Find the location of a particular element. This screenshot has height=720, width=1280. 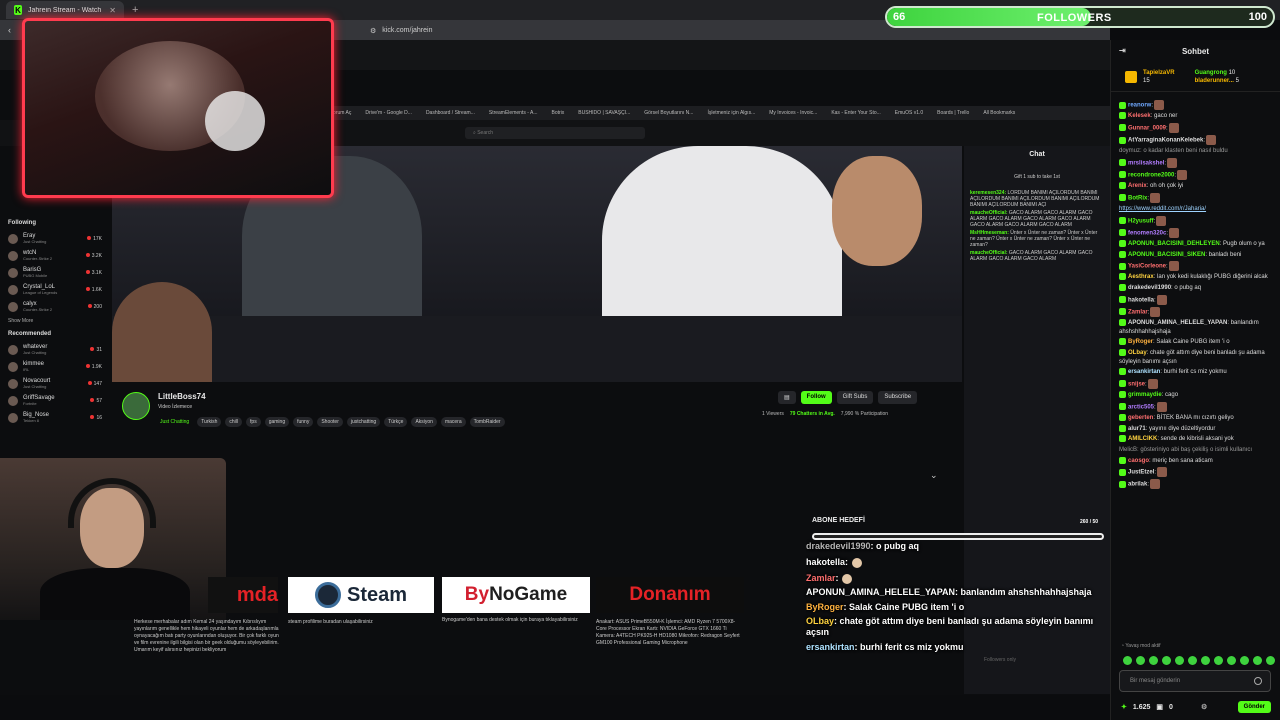

tag: macera is located at coordinates (453, 422).